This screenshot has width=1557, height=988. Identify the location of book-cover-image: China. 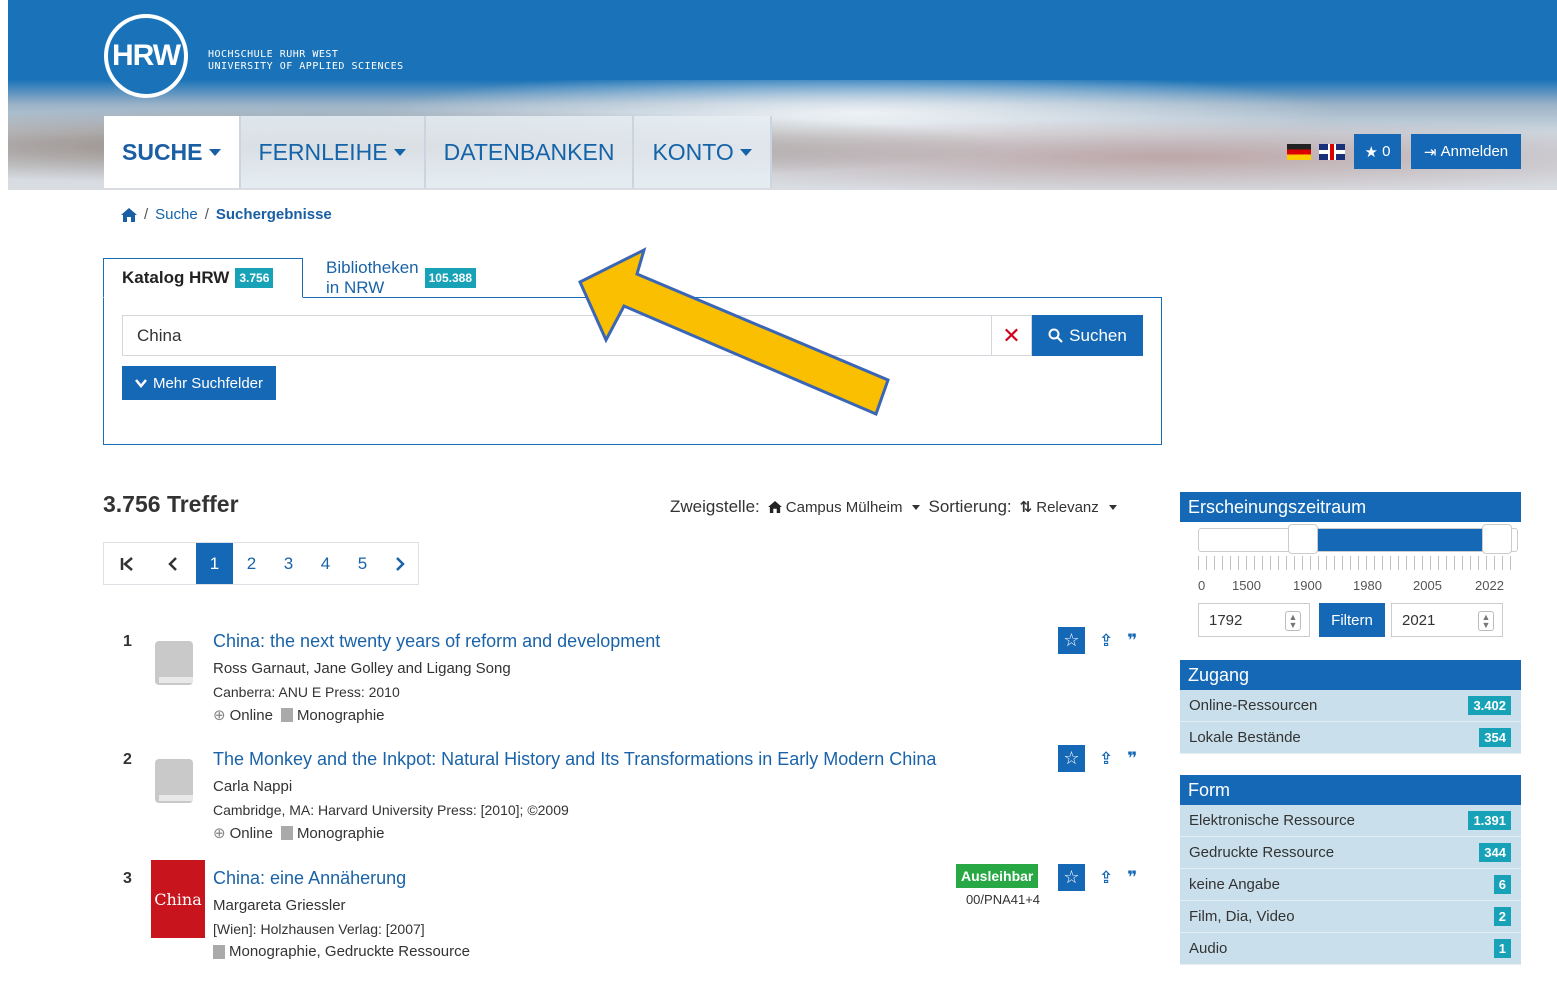
(178, 899).